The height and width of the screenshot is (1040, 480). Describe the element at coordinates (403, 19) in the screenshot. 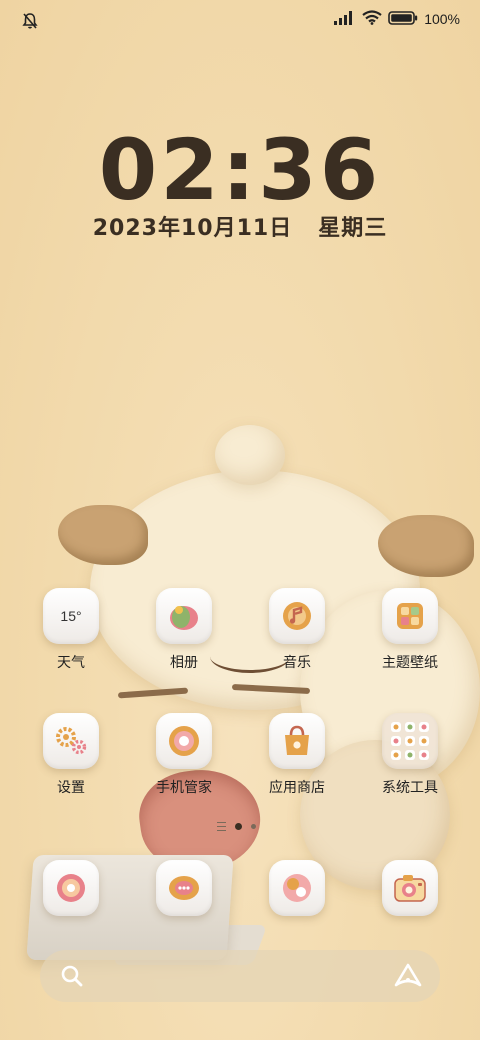

I see `battery-icon` at that location.